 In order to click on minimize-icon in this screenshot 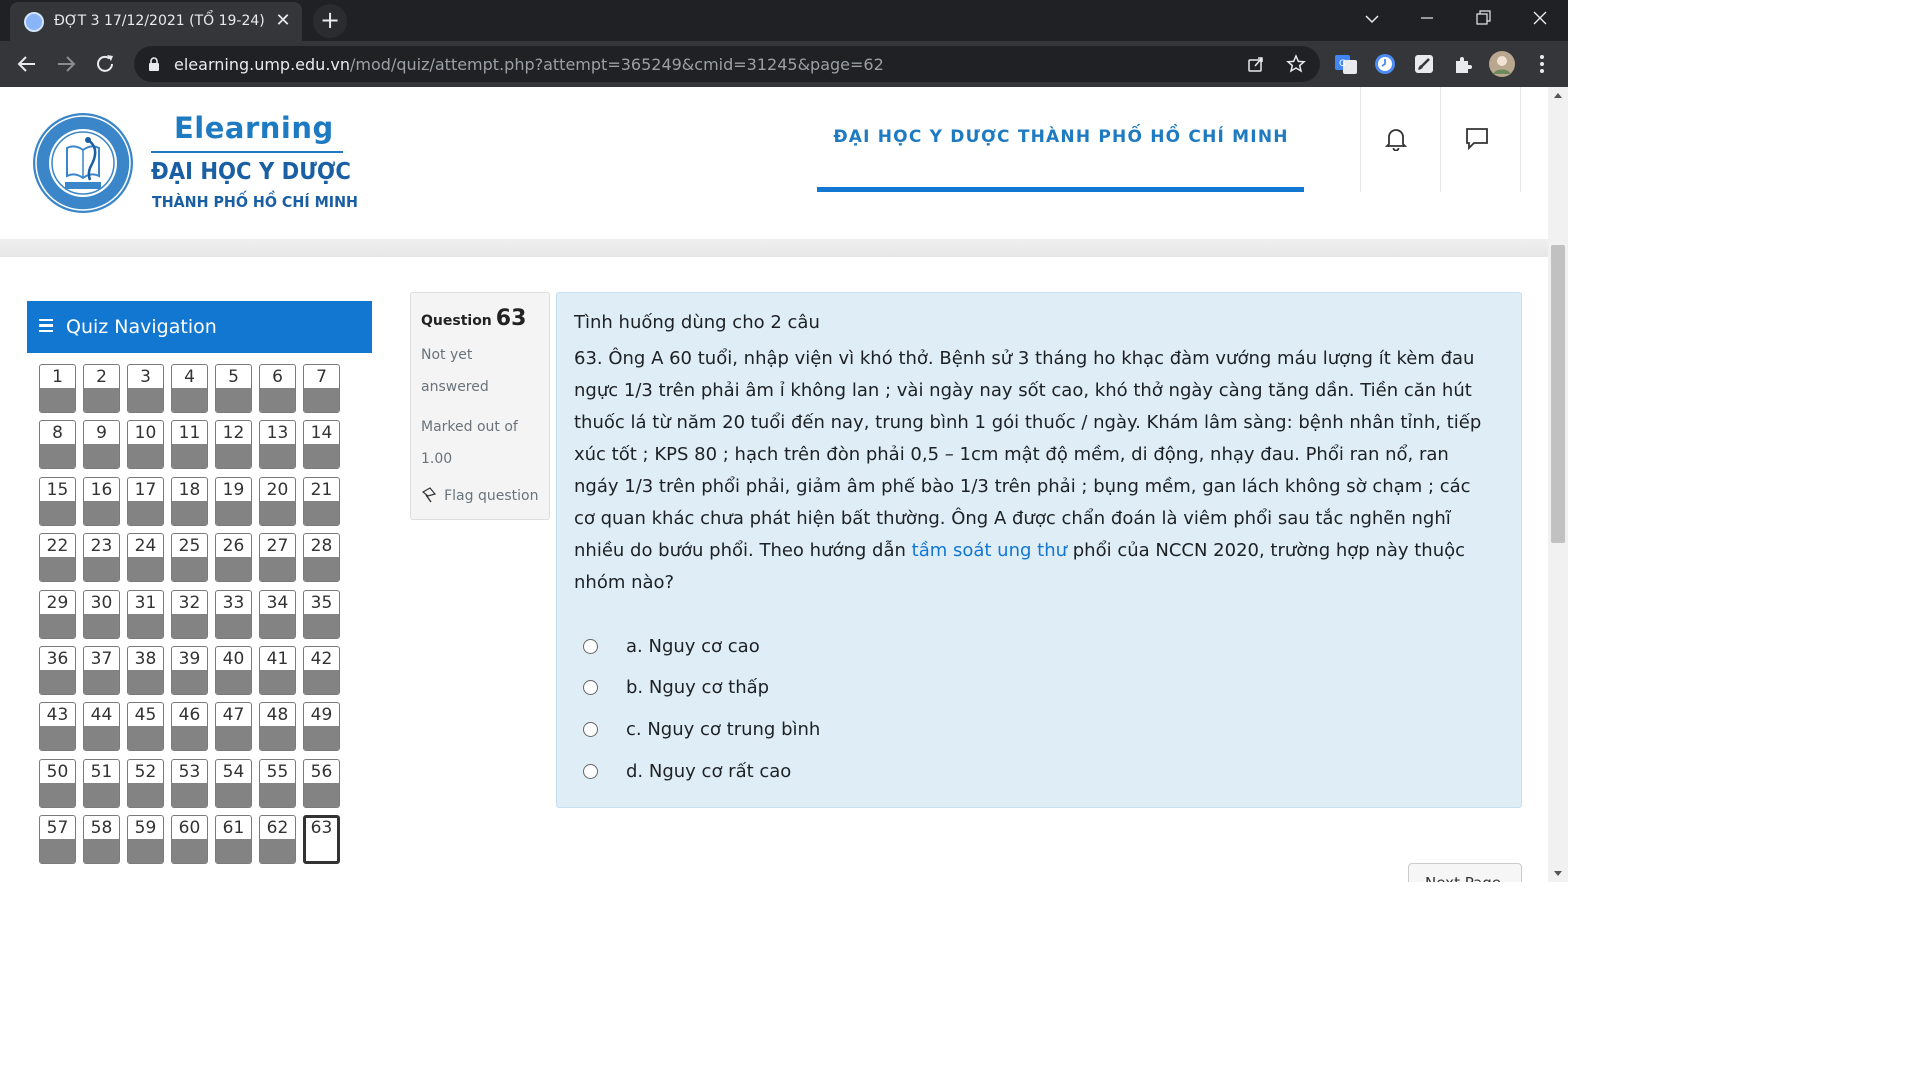, I will do `click(1427, 19)`.